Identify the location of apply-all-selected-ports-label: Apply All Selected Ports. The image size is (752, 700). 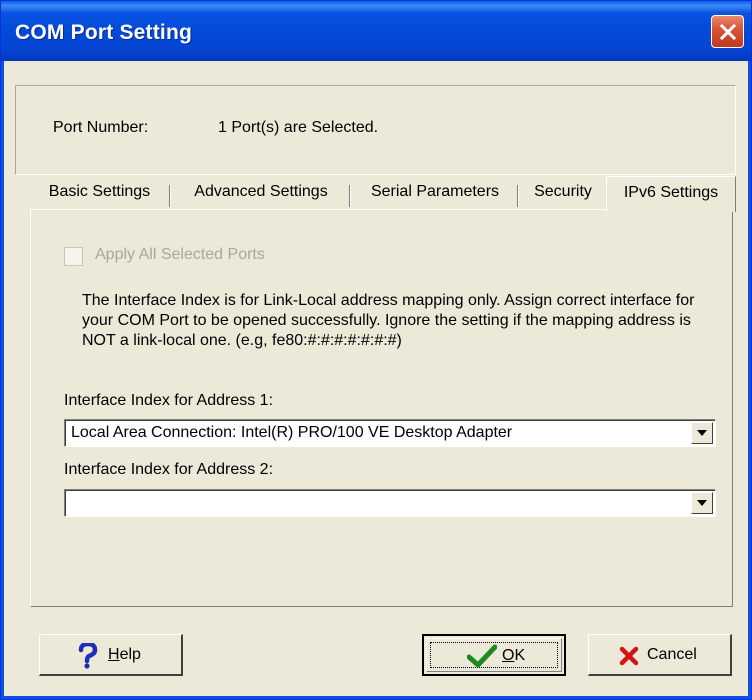
(180, 254).